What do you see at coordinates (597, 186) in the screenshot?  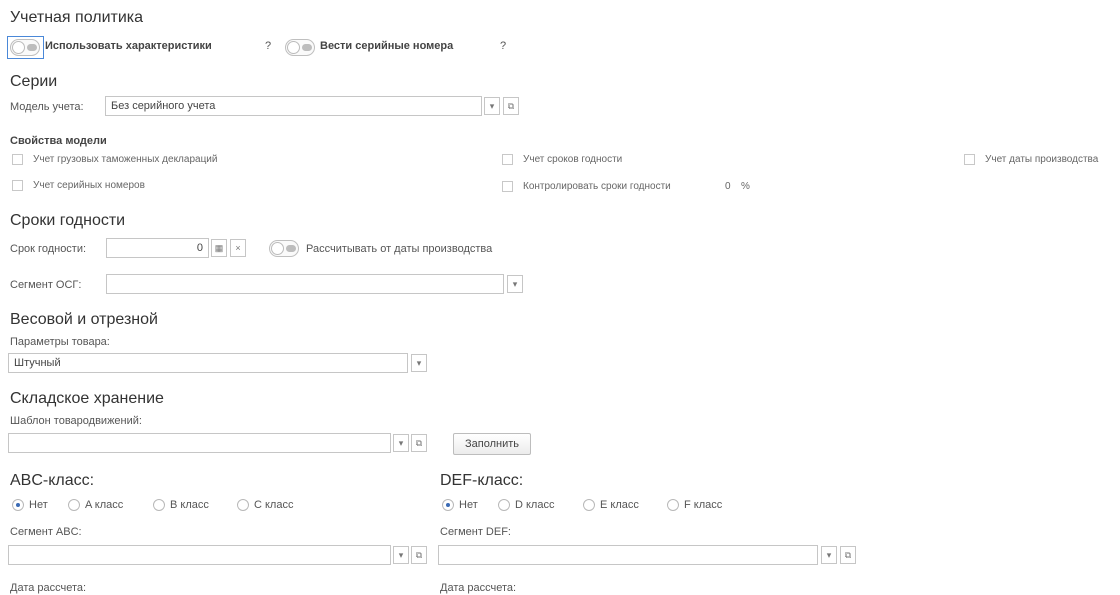 I see `control-expiry-label: Контролировать сроки годности` at bounding box center [597, 186].